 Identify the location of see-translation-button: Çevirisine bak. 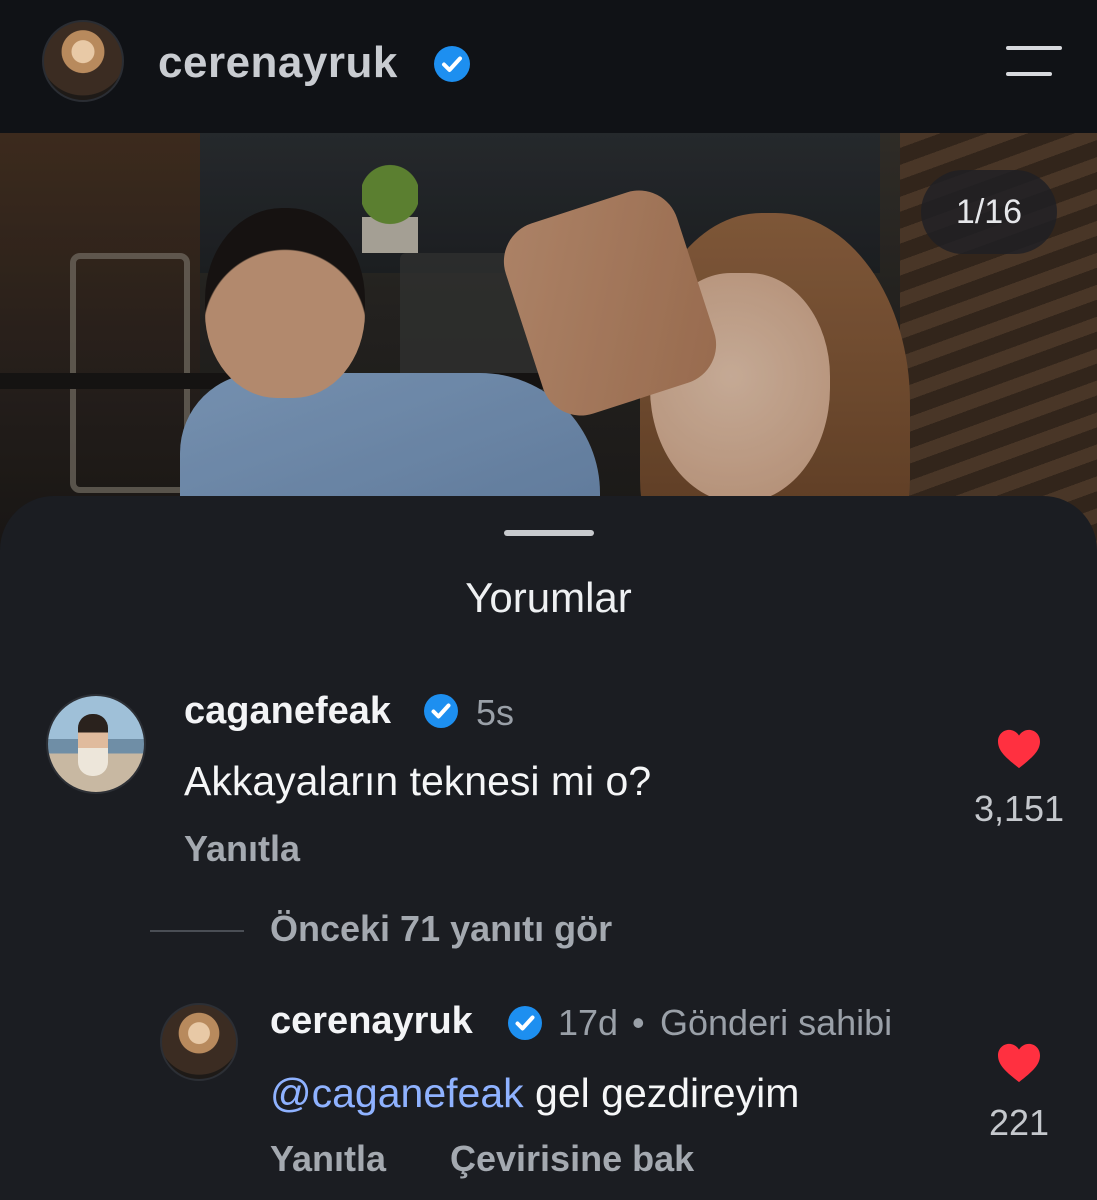
(572, 1159).